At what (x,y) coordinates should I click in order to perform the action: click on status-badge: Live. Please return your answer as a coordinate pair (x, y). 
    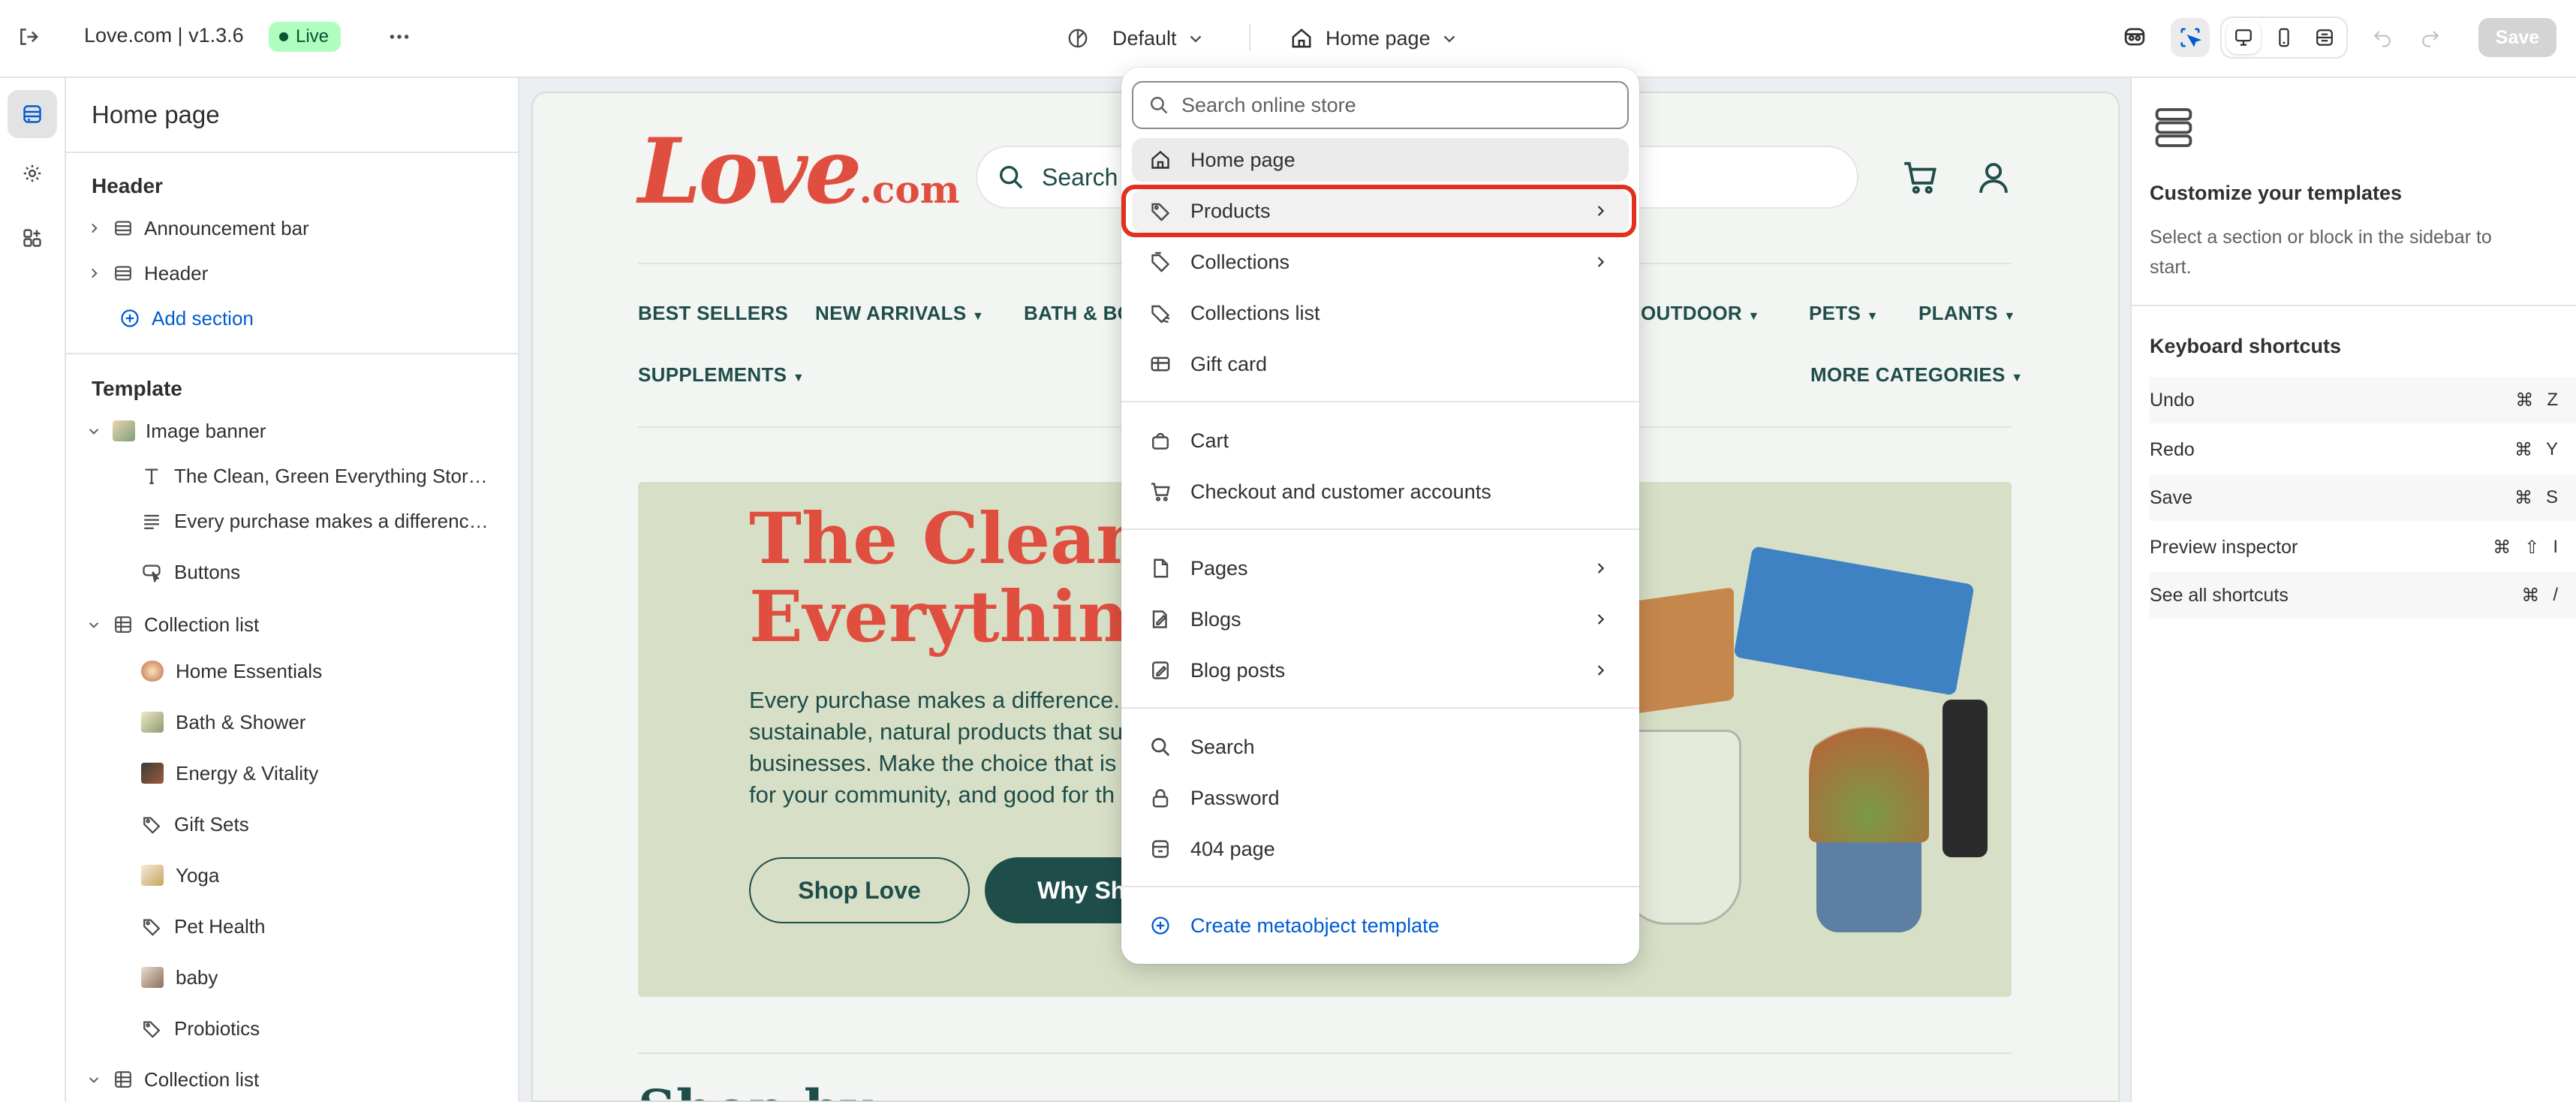
    Looking at the image, I should click on (305, 37).